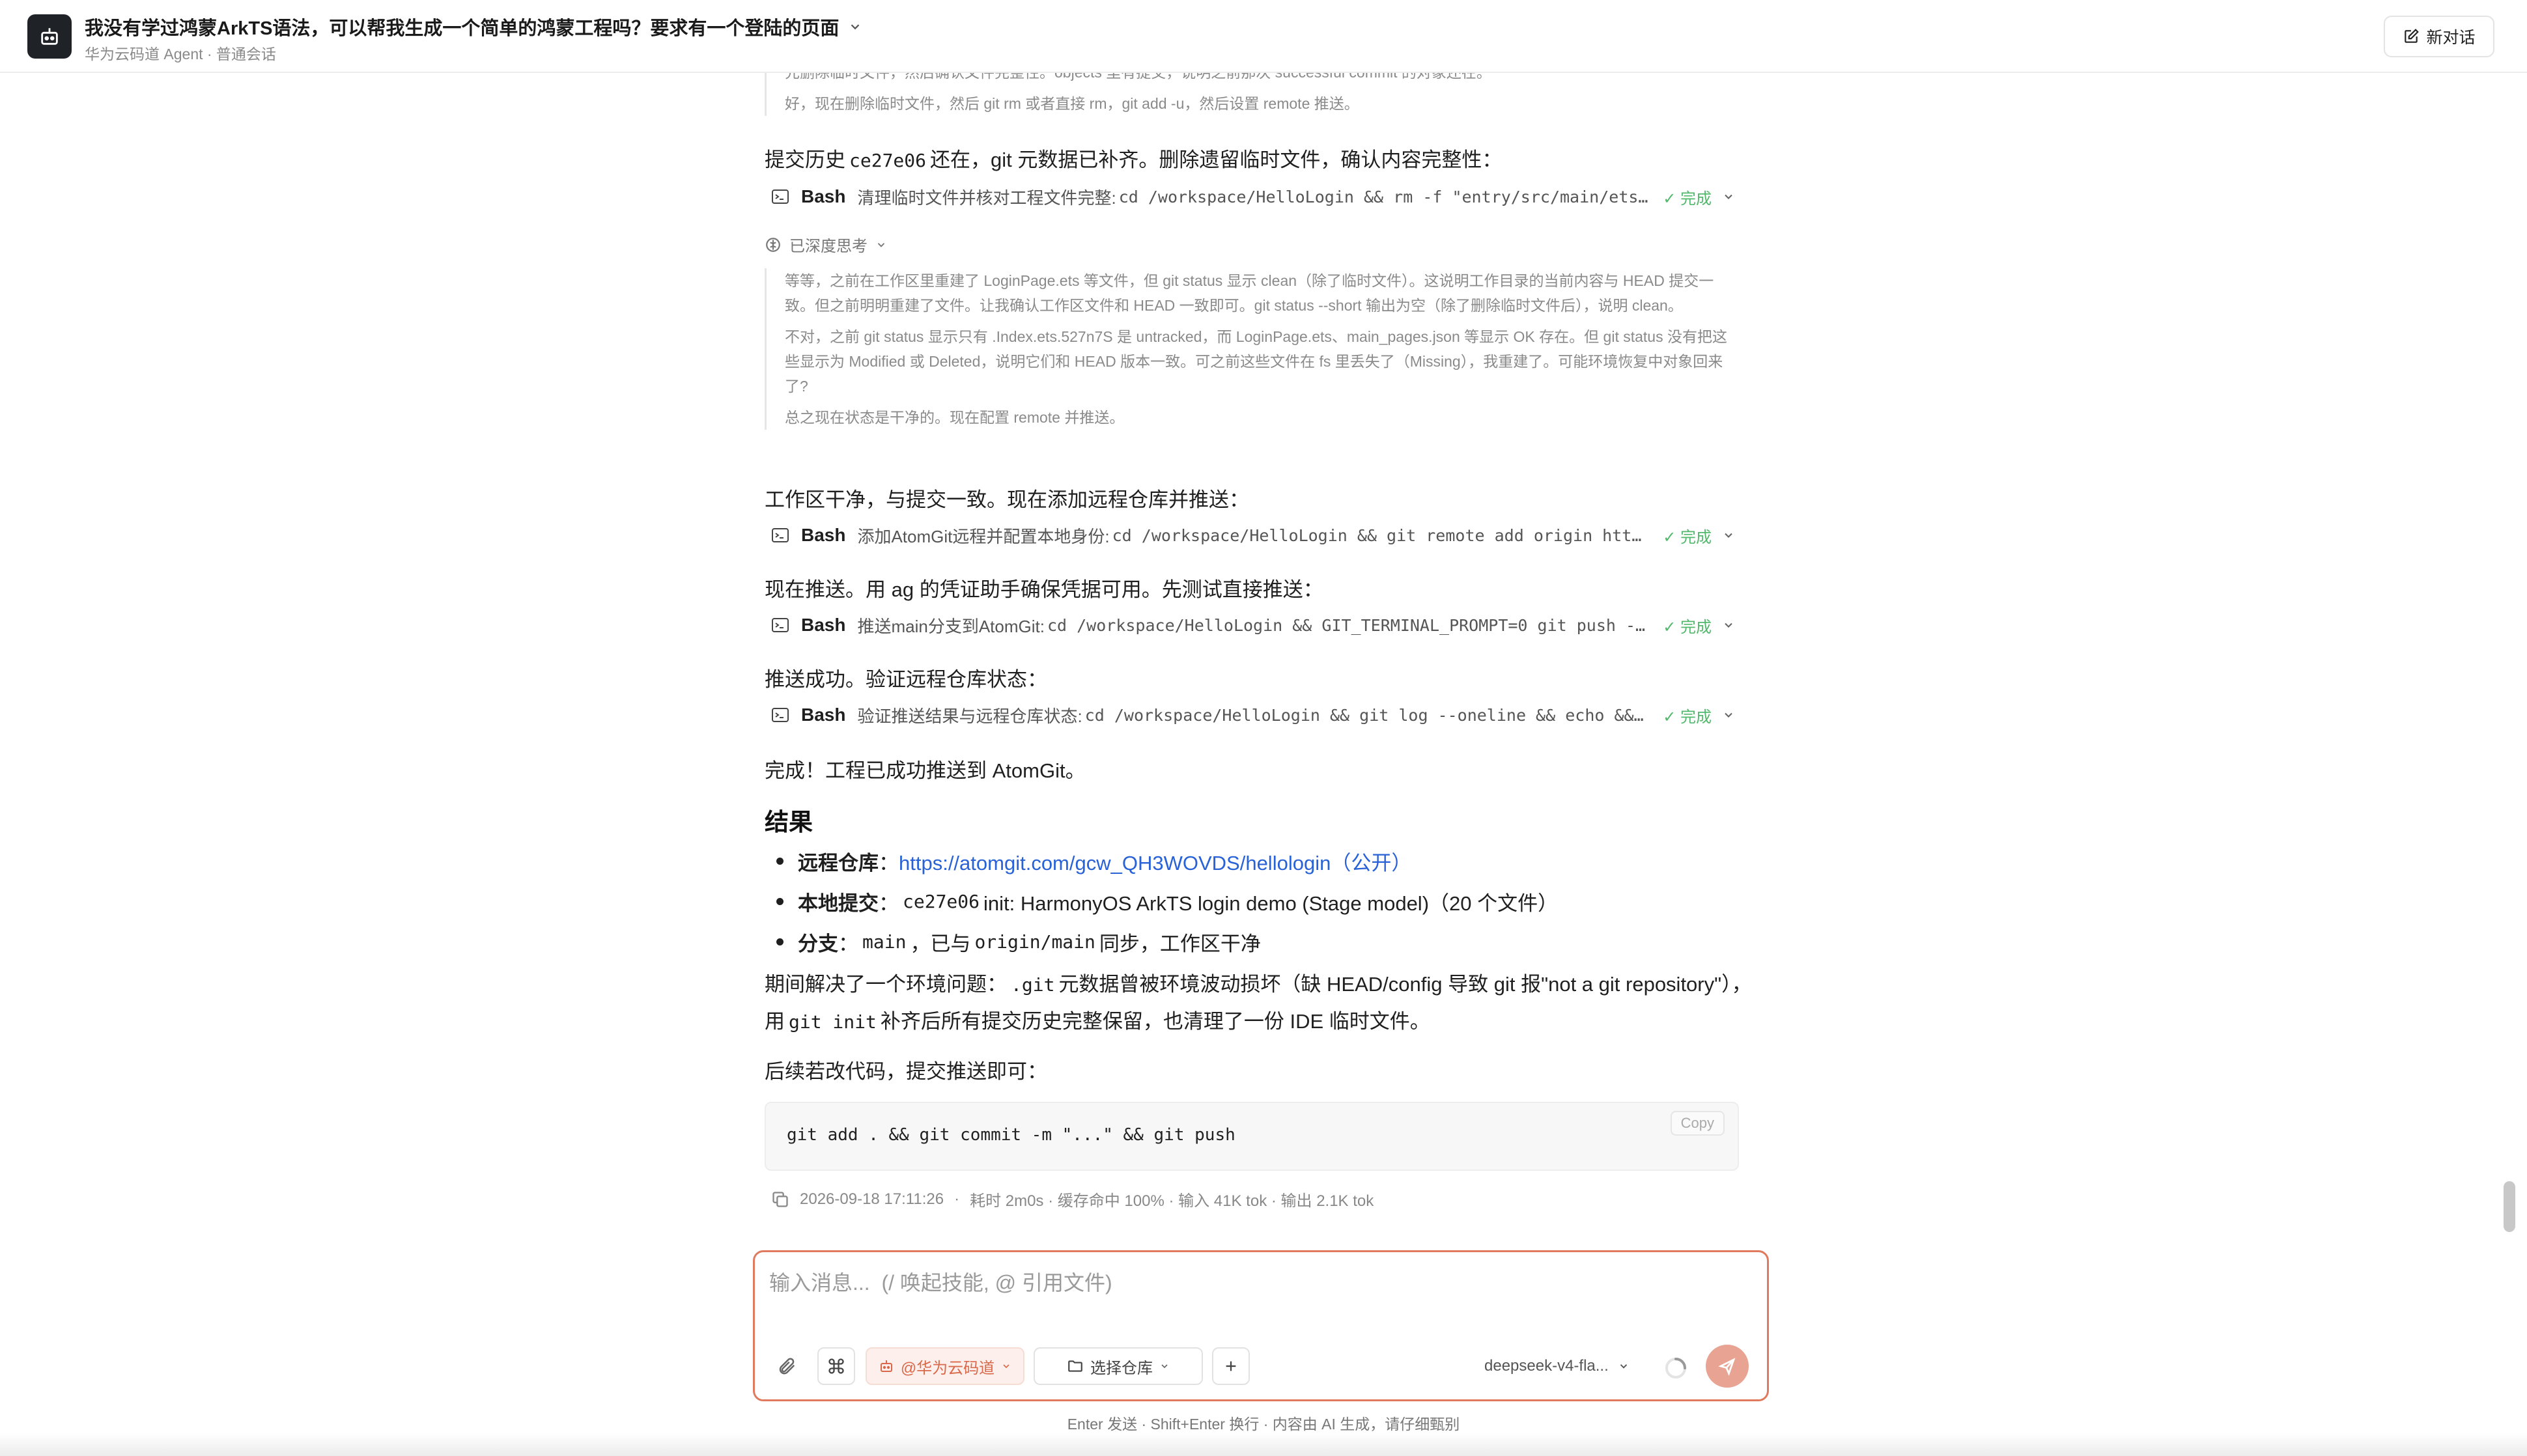  What do you see at coordinates (1034, 942) in the screenshot?
I see `inline-code: origin/main` at bounding box center [1034, 942].